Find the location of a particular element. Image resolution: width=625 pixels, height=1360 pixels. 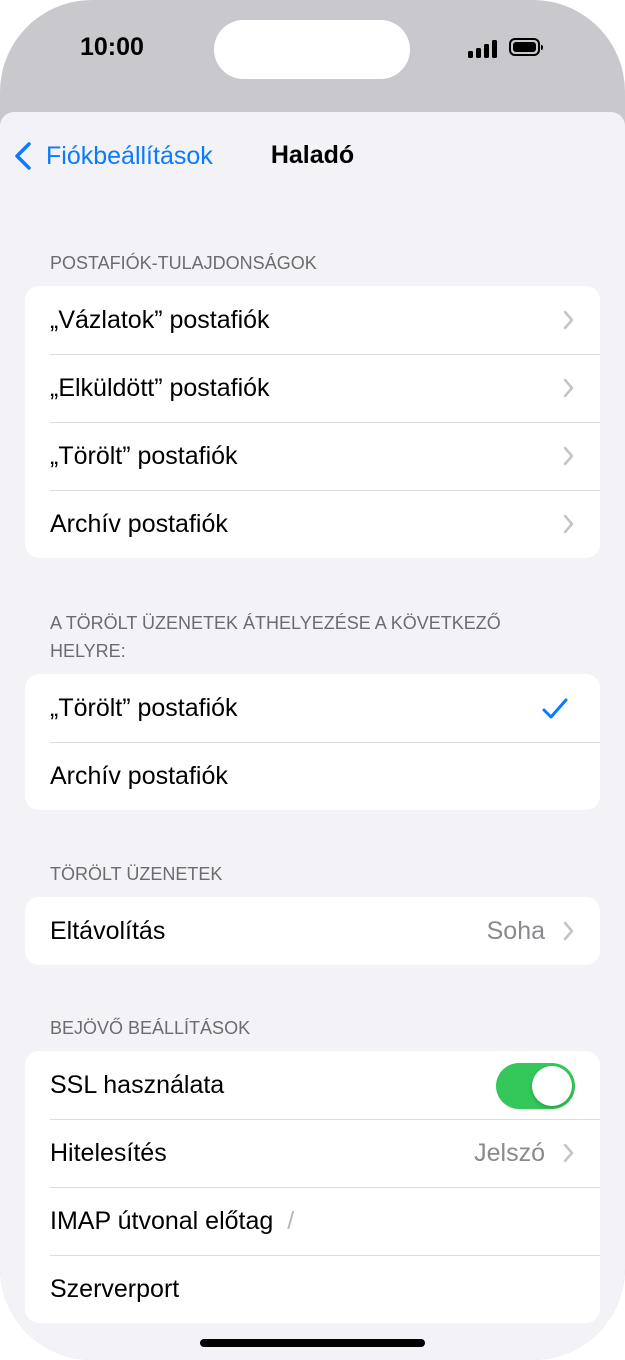

battery-icon is located at coordinates (526, 47).